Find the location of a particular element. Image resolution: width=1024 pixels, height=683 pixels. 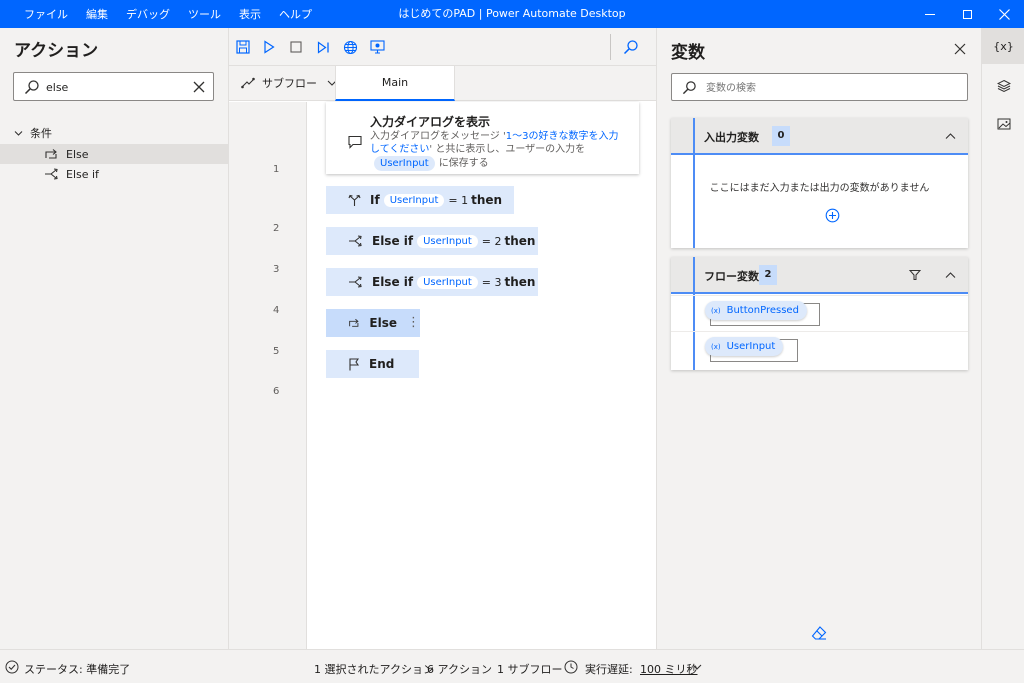

step-operator: = 3 is located at coordinates (491, 282).